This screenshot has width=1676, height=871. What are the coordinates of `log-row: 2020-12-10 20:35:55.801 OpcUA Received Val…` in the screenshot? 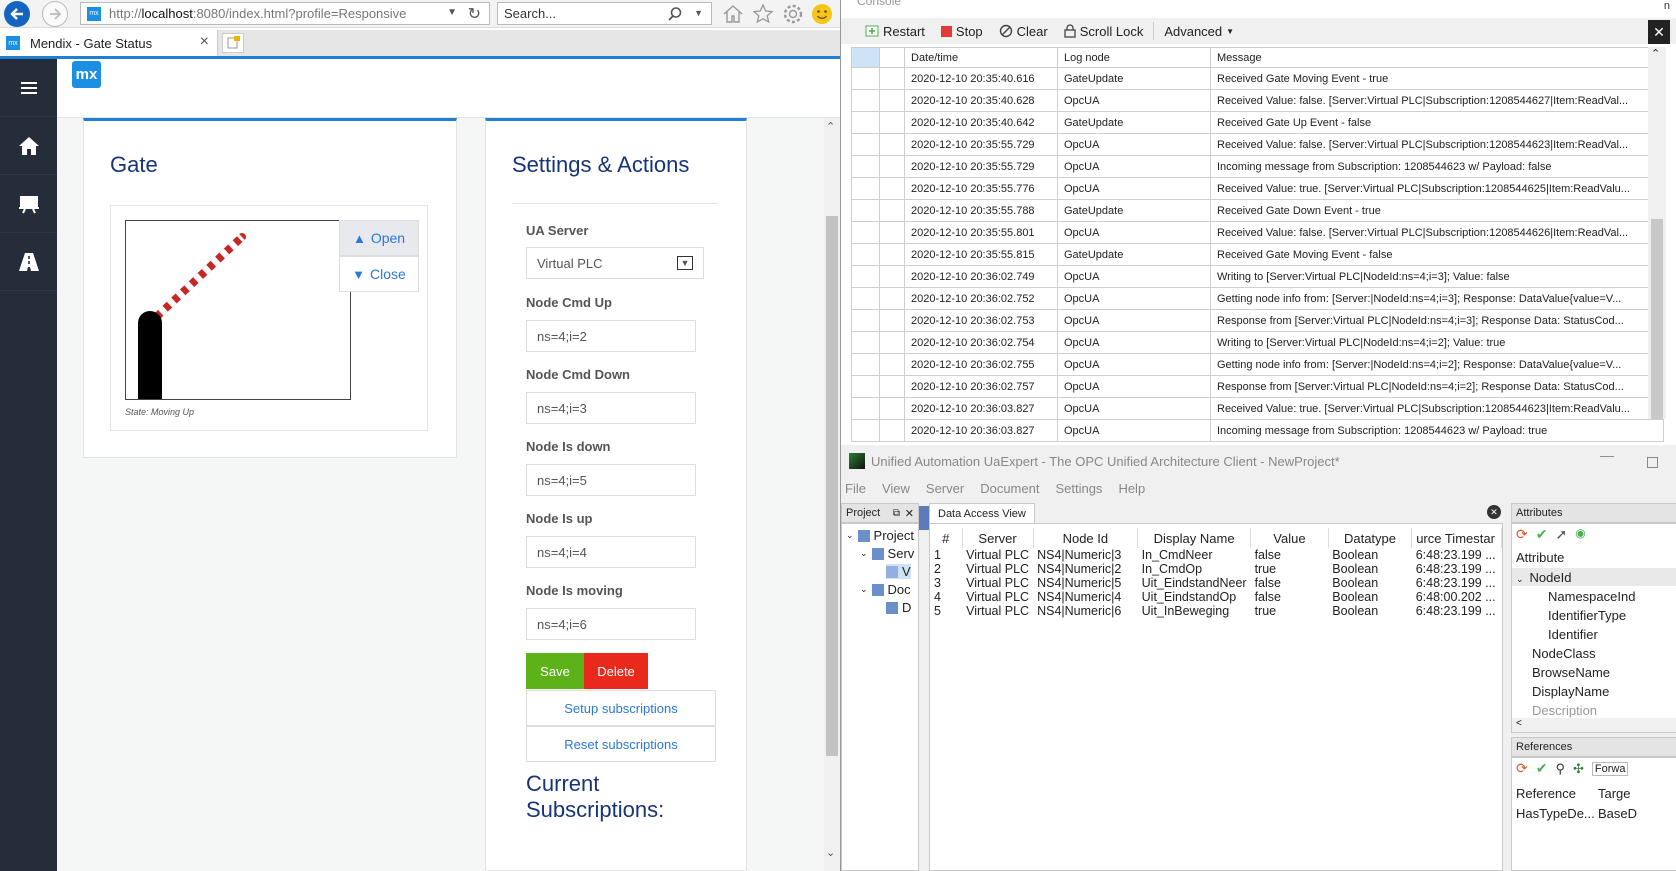 It's located at (1257, 232).